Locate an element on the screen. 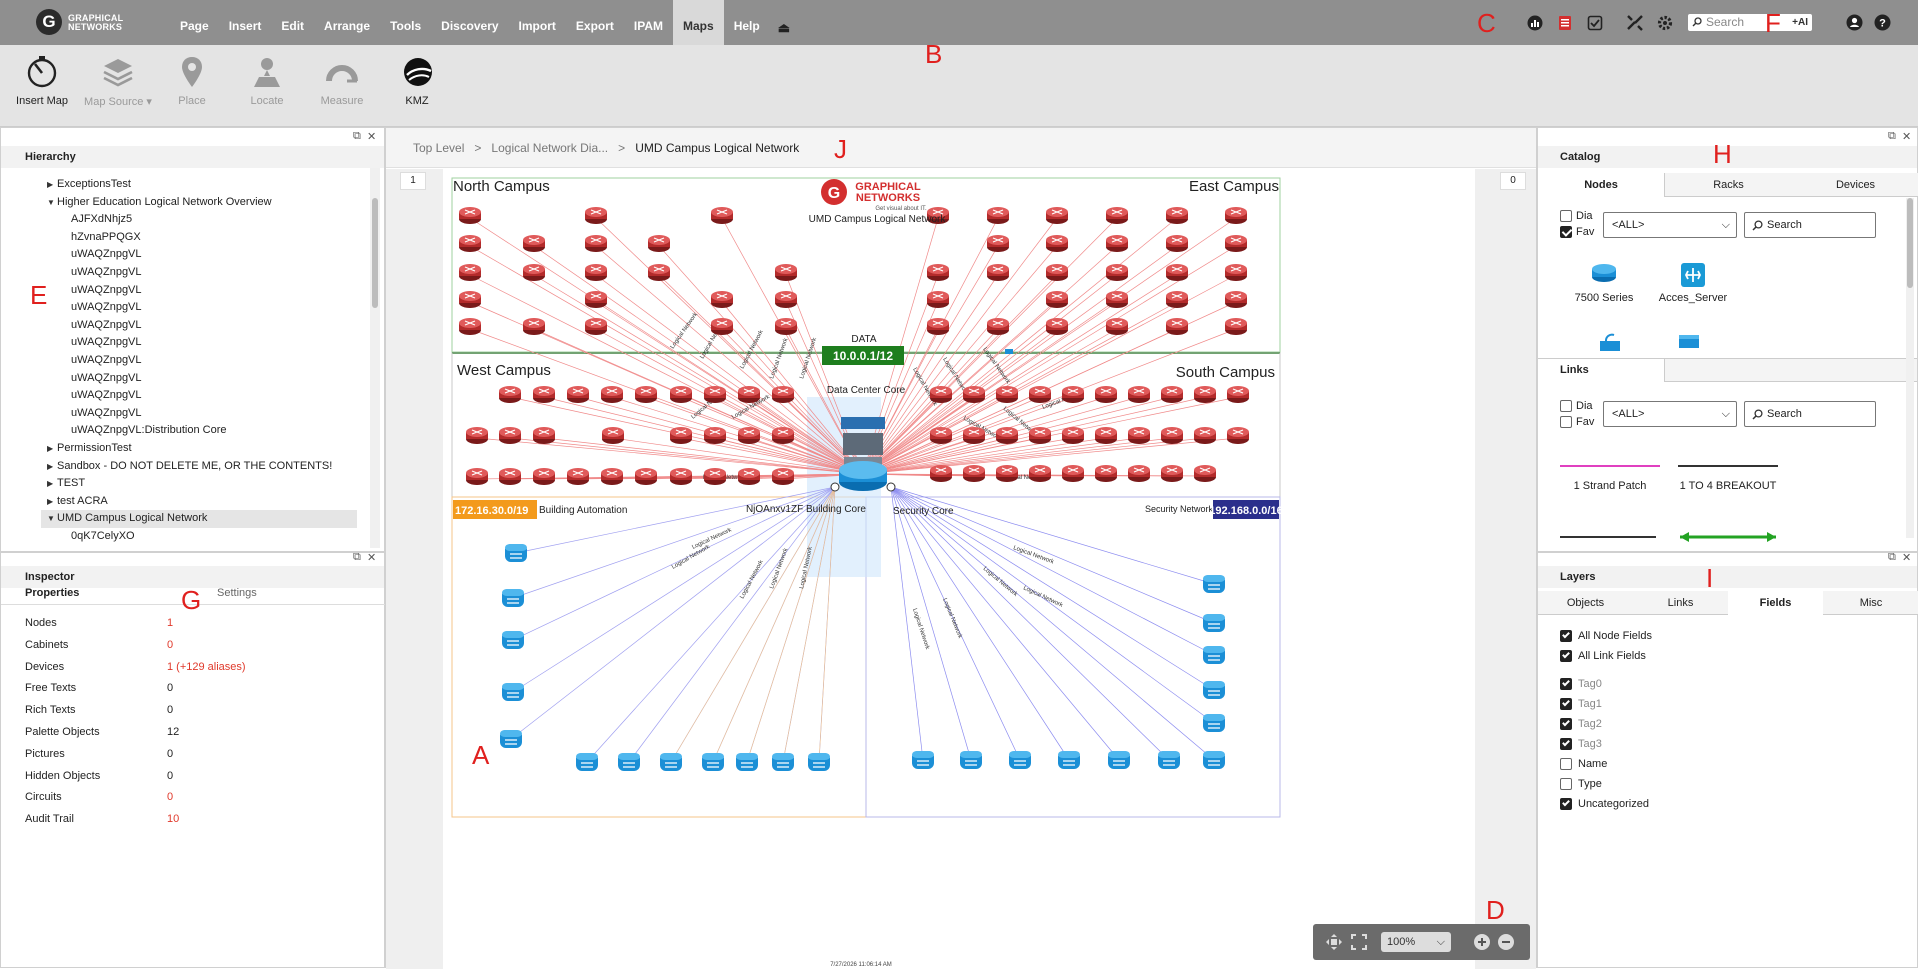 The width and height of the screenshot is (1918, 972). kmz-button: KMZ is located at coordinates (417, 81).